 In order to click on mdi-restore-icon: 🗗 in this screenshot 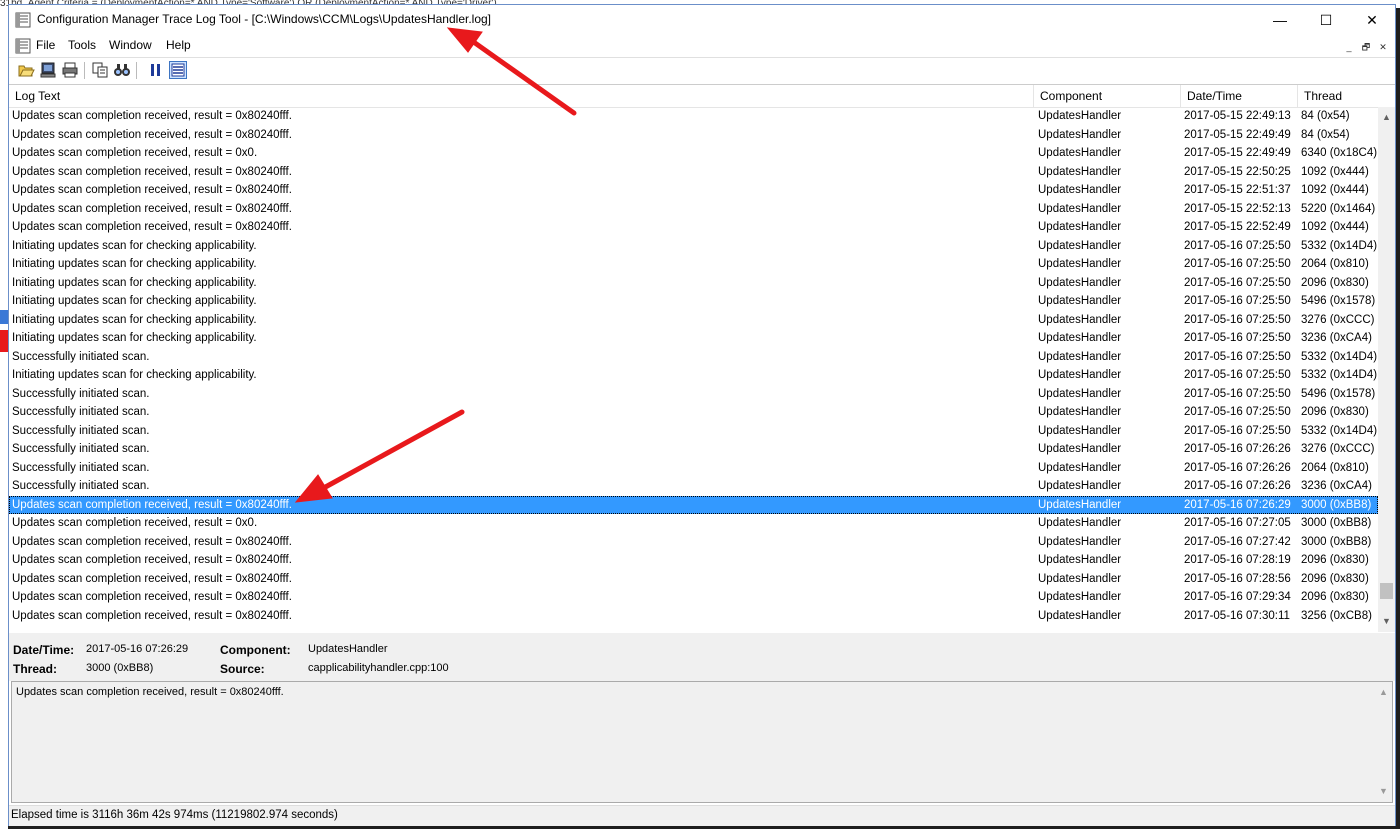, I will do `click(1366, 47)`.